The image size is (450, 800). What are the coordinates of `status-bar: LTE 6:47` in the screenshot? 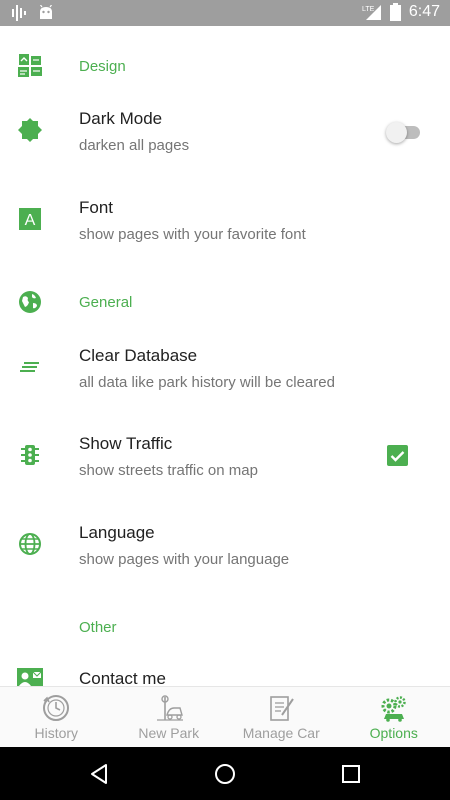 It's located at (225, 13).